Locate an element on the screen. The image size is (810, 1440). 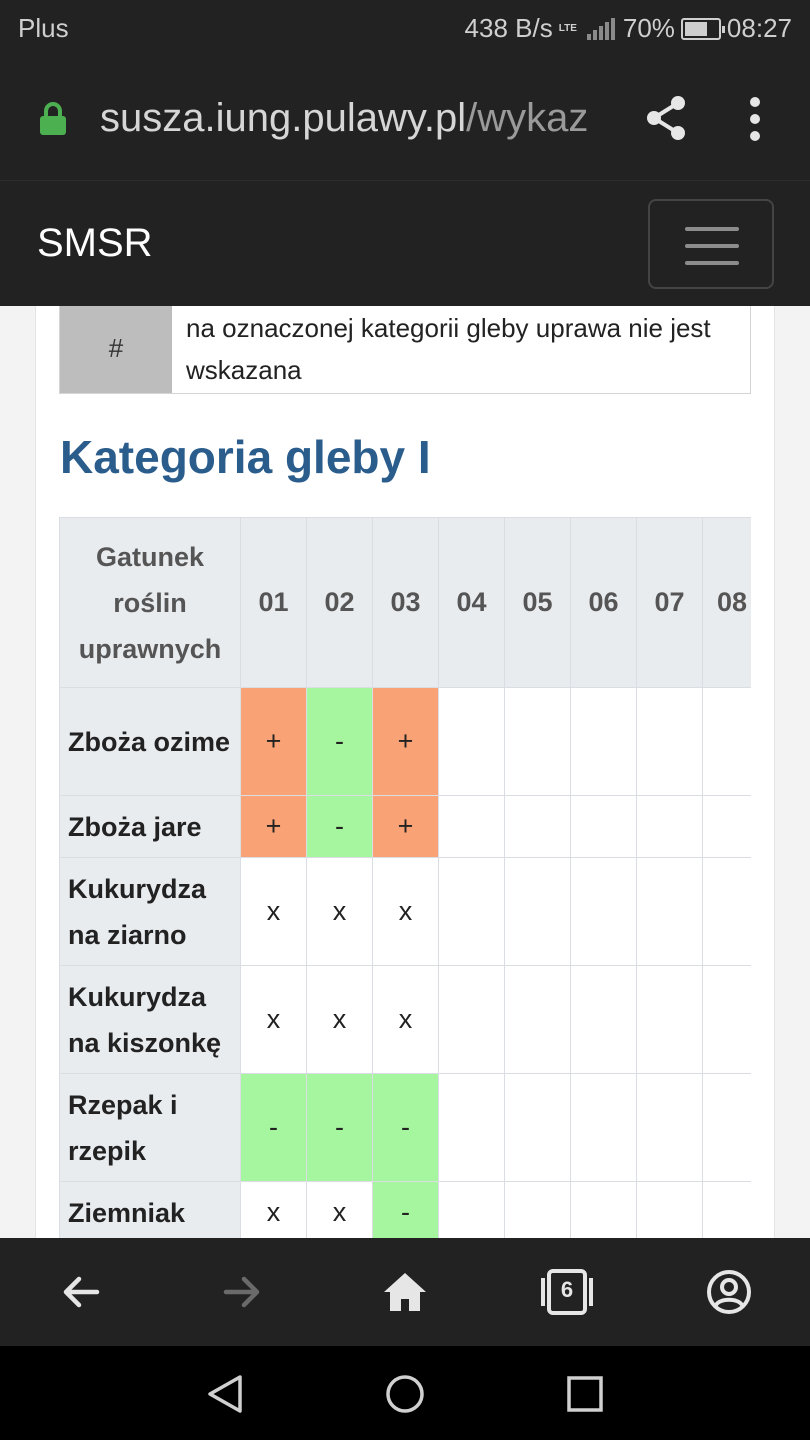
site-navbar: SMSR is located at coordinates (405, 243).